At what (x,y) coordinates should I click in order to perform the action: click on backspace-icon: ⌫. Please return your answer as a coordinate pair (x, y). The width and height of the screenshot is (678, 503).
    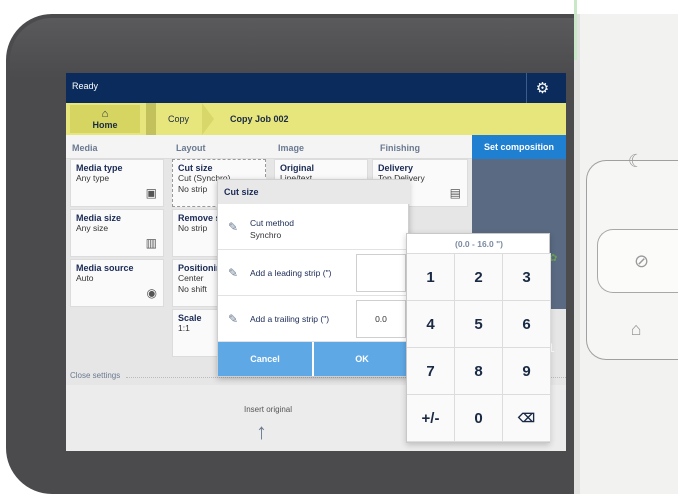
    Looking at the image, I should click on (526, 418).